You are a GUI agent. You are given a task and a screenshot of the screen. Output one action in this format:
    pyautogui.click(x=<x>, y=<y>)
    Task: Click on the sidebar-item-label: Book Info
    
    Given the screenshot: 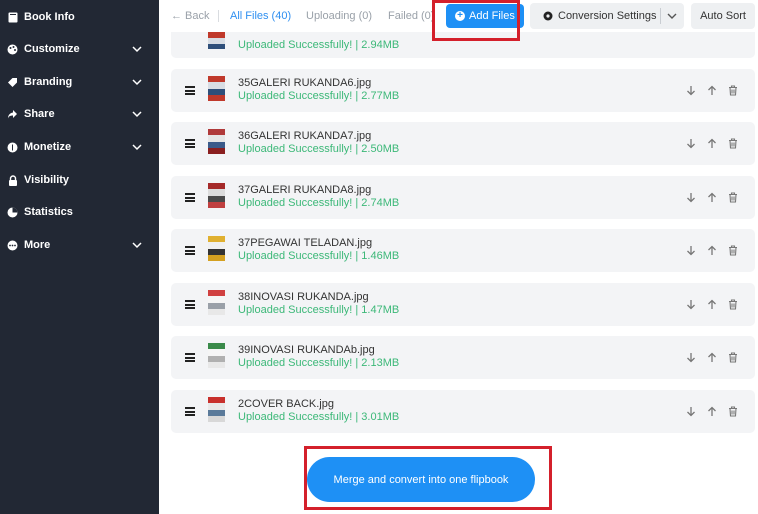 What is the action you would take?
    pyautogui.click(x=49, y=17)
    